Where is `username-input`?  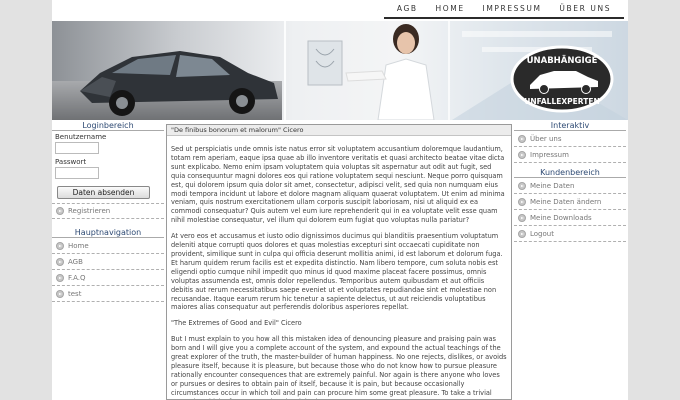 username-input is located at coordinates (77, 148).